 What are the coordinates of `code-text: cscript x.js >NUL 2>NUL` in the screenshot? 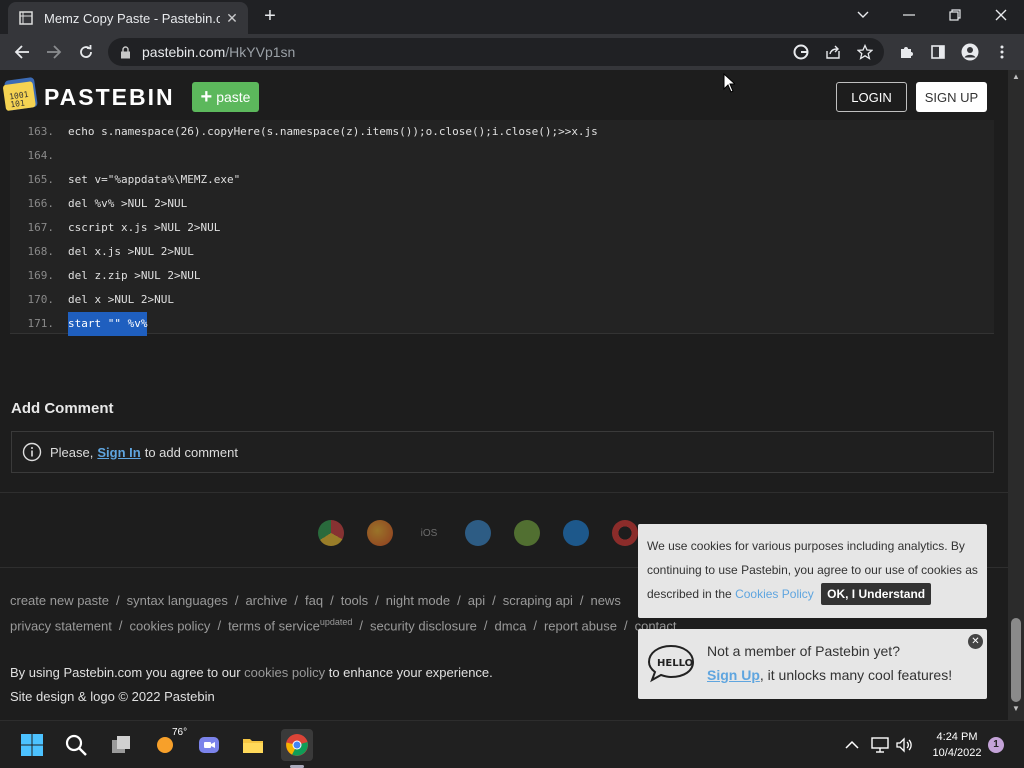 It's located at (144, 227).